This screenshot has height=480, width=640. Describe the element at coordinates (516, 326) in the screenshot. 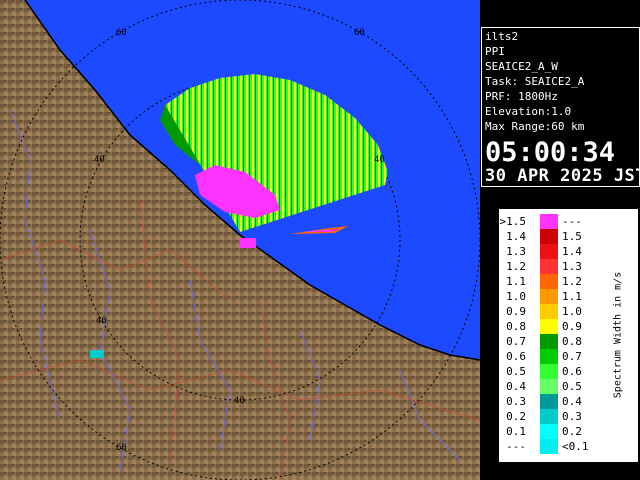

I see `legend-low-label: 0.8` at that location.